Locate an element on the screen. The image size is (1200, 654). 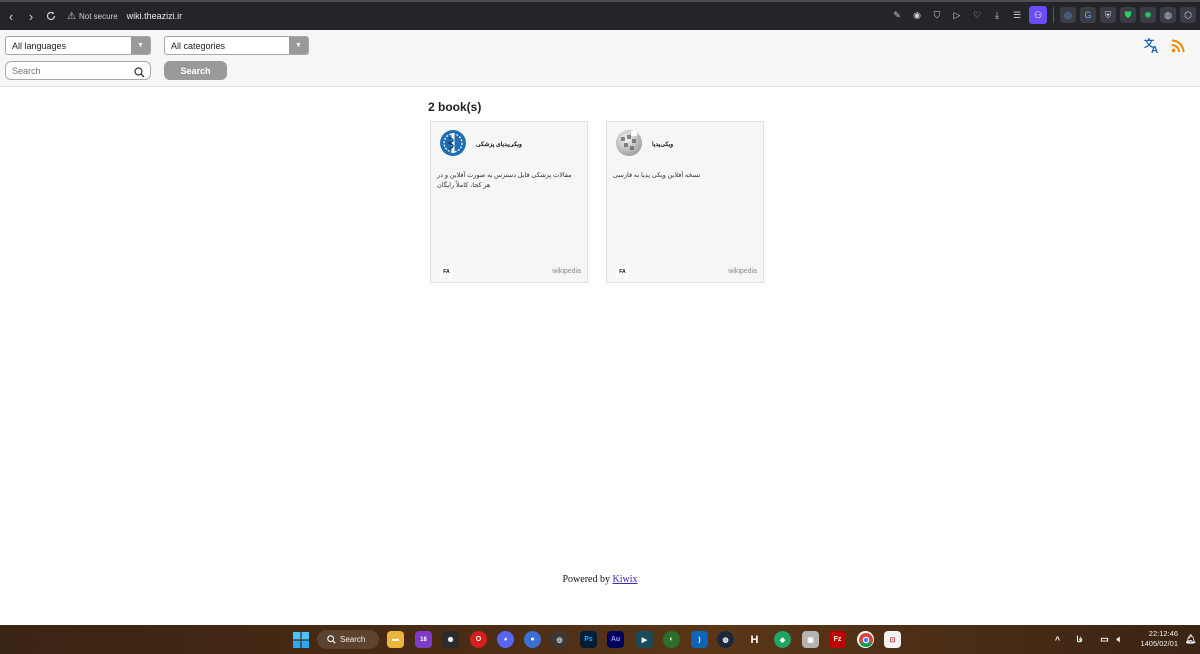
translate-icon: 文 A is located at coordinates (1151, 45).